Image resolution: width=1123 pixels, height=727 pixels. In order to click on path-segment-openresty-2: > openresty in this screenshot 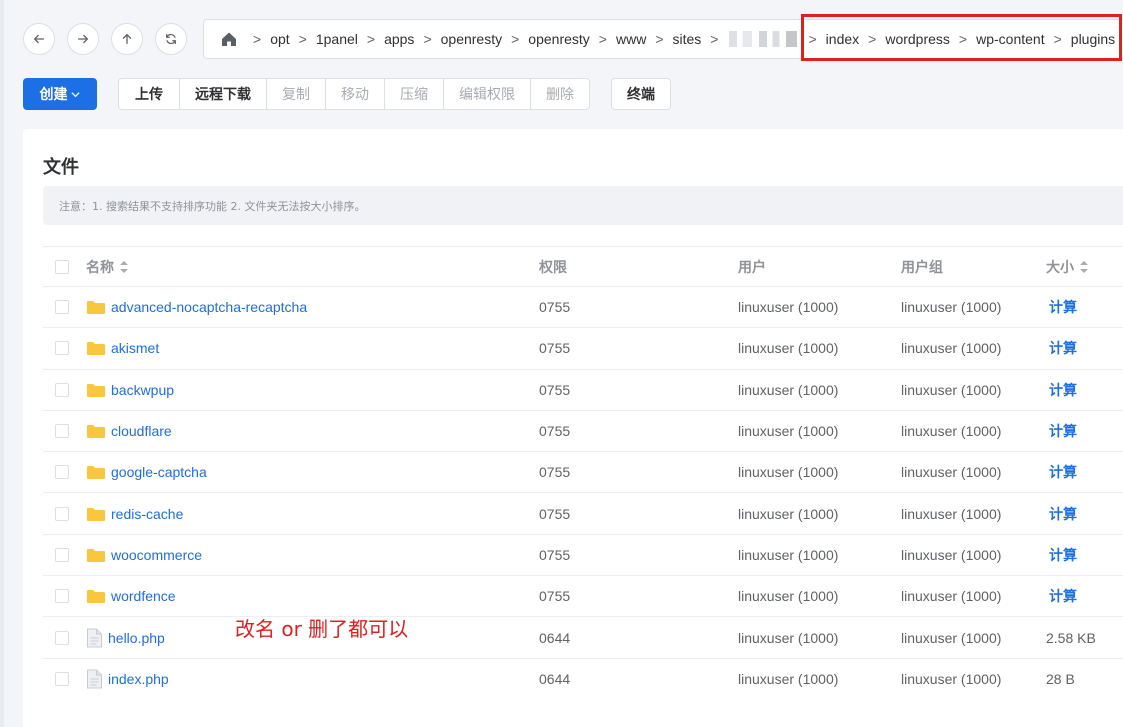, I will do `click(546, 39)`.